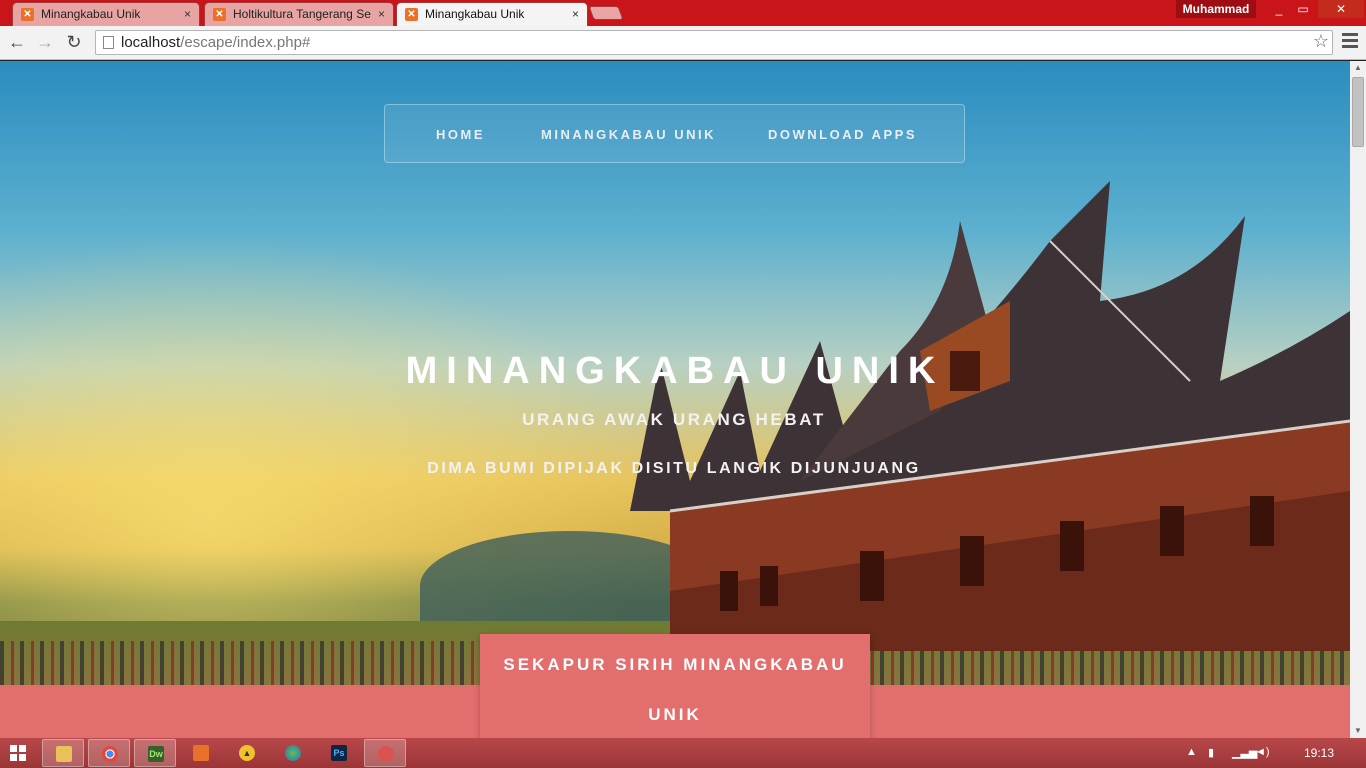 The height and width of the screenshot is (768, 1366). What do you see at coordinates (17, 42) in the screenshot?
I see `back-button: ←` at bounding box center [17, 42].